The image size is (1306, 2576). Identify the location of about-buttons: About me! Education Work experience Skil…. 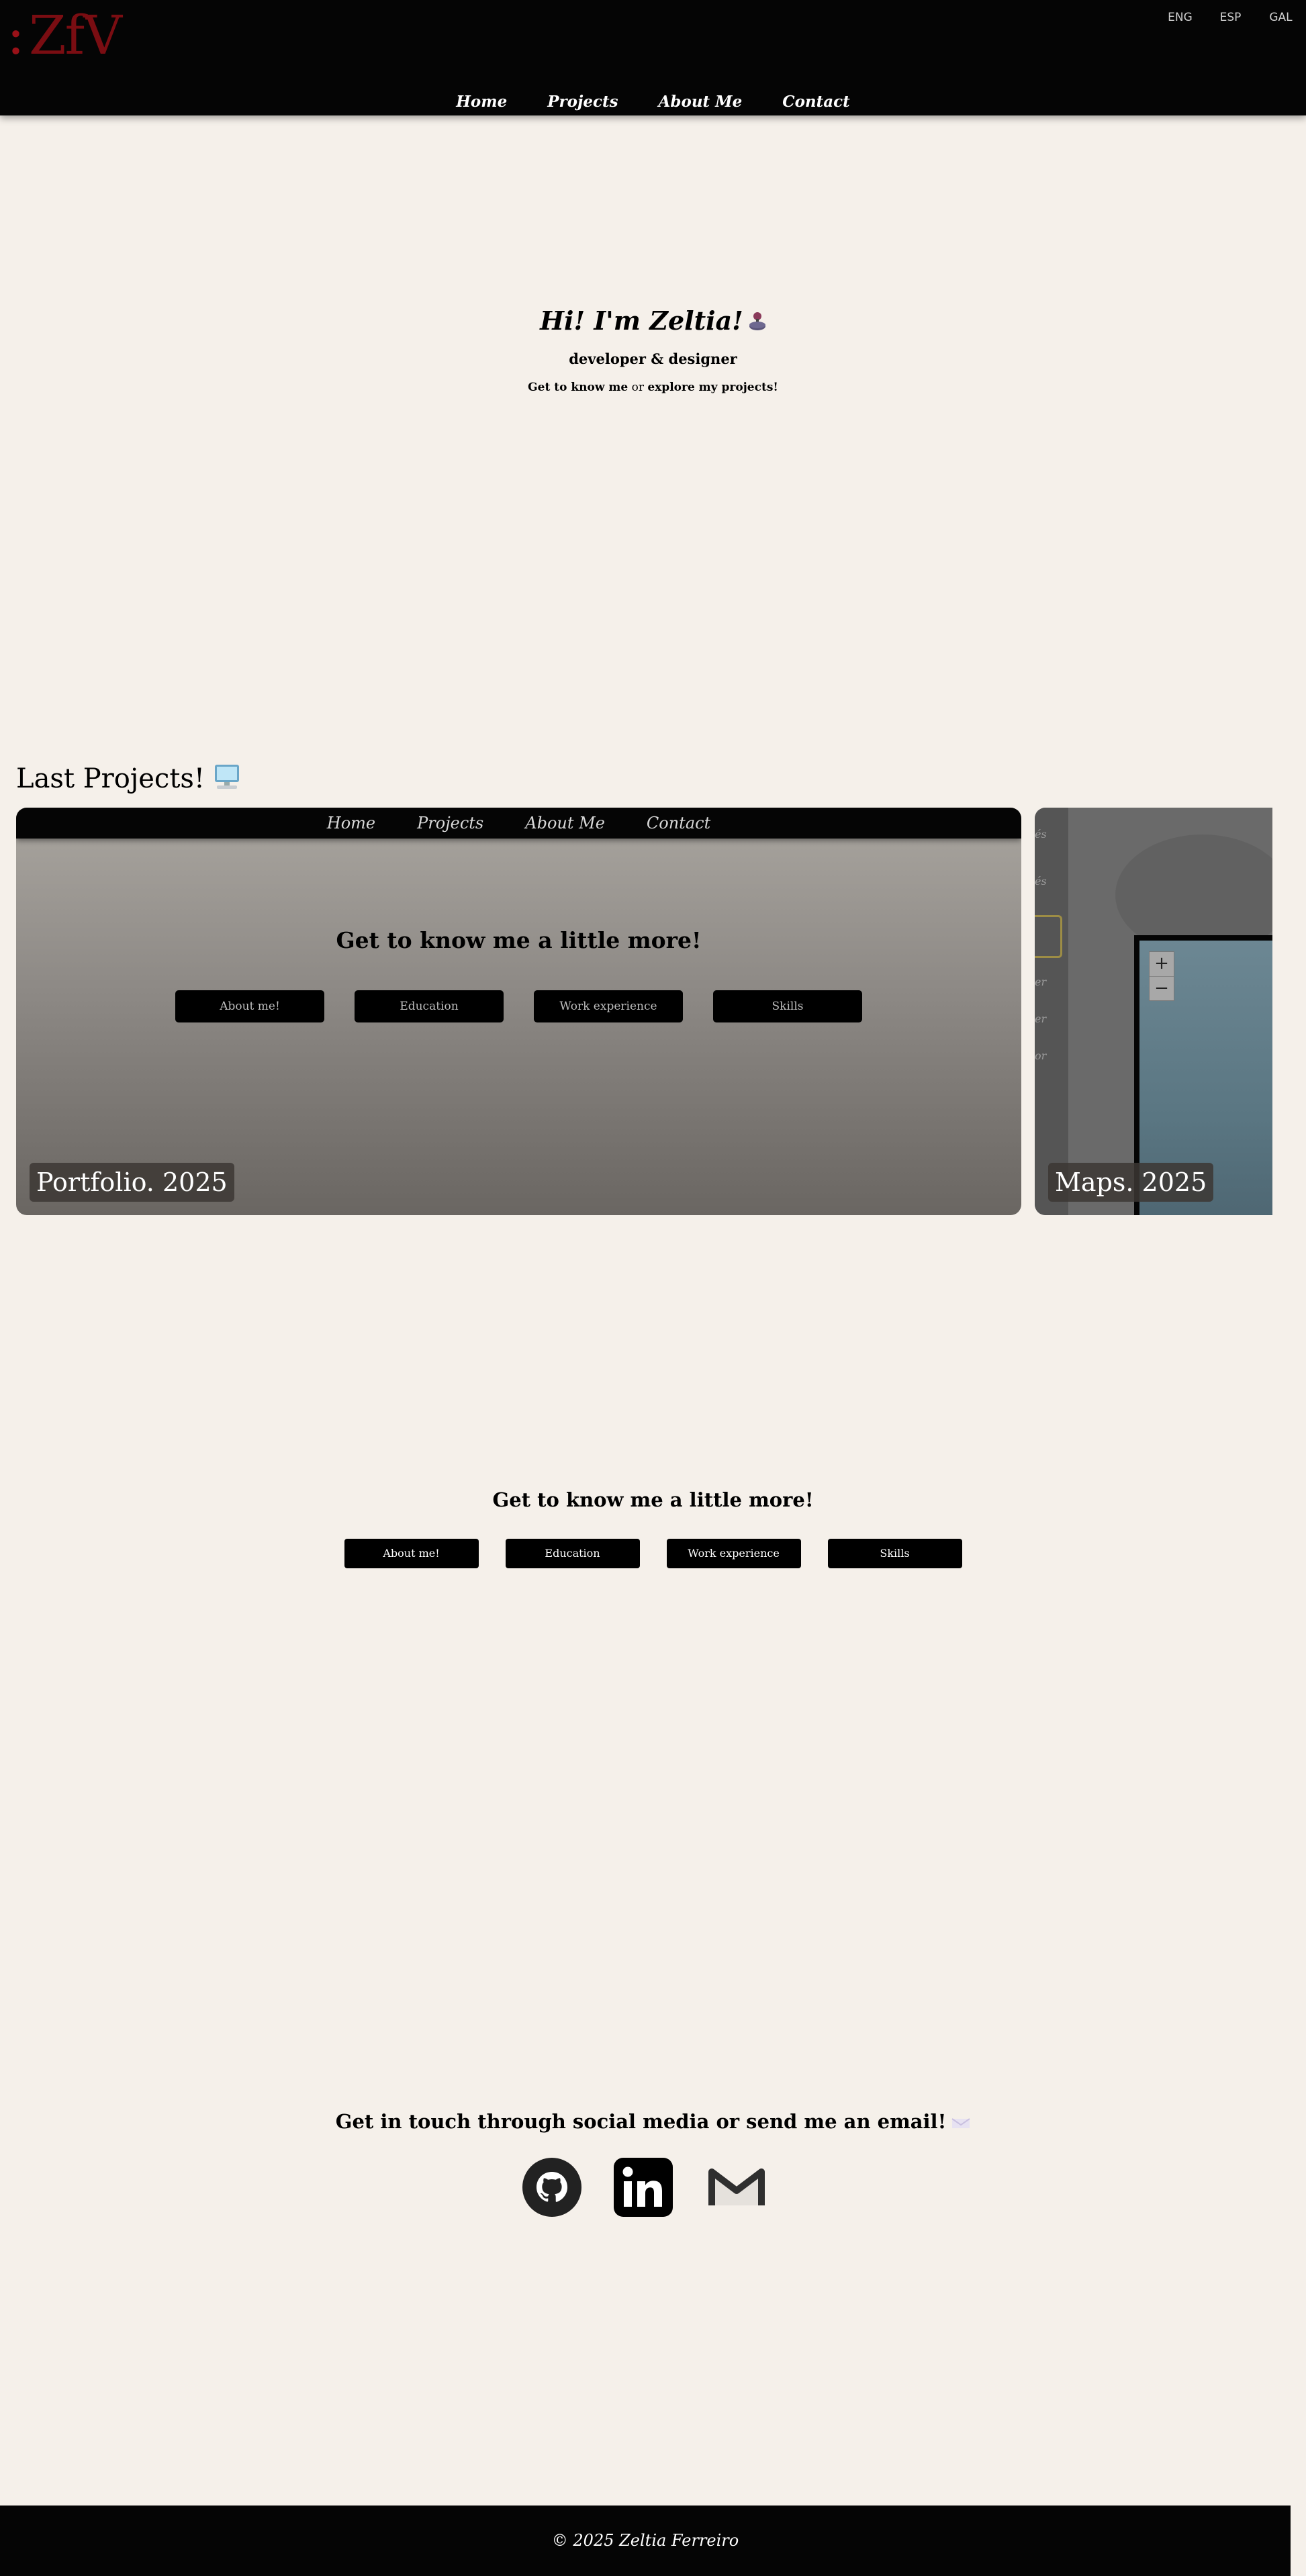
(653, 1553).